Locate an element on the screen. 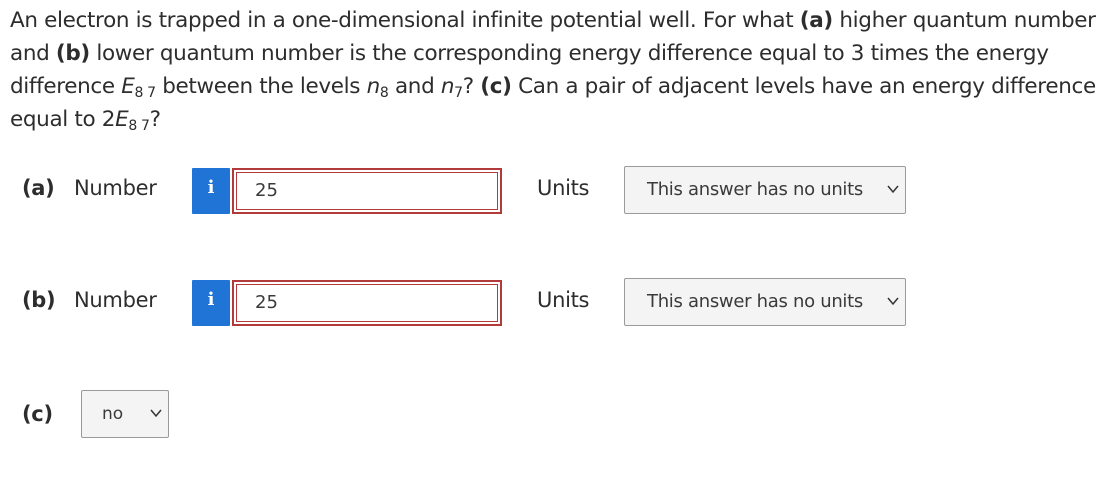 This screenshot has height=490, width=1104. question-segment: and is located at coordinates (414, 86).